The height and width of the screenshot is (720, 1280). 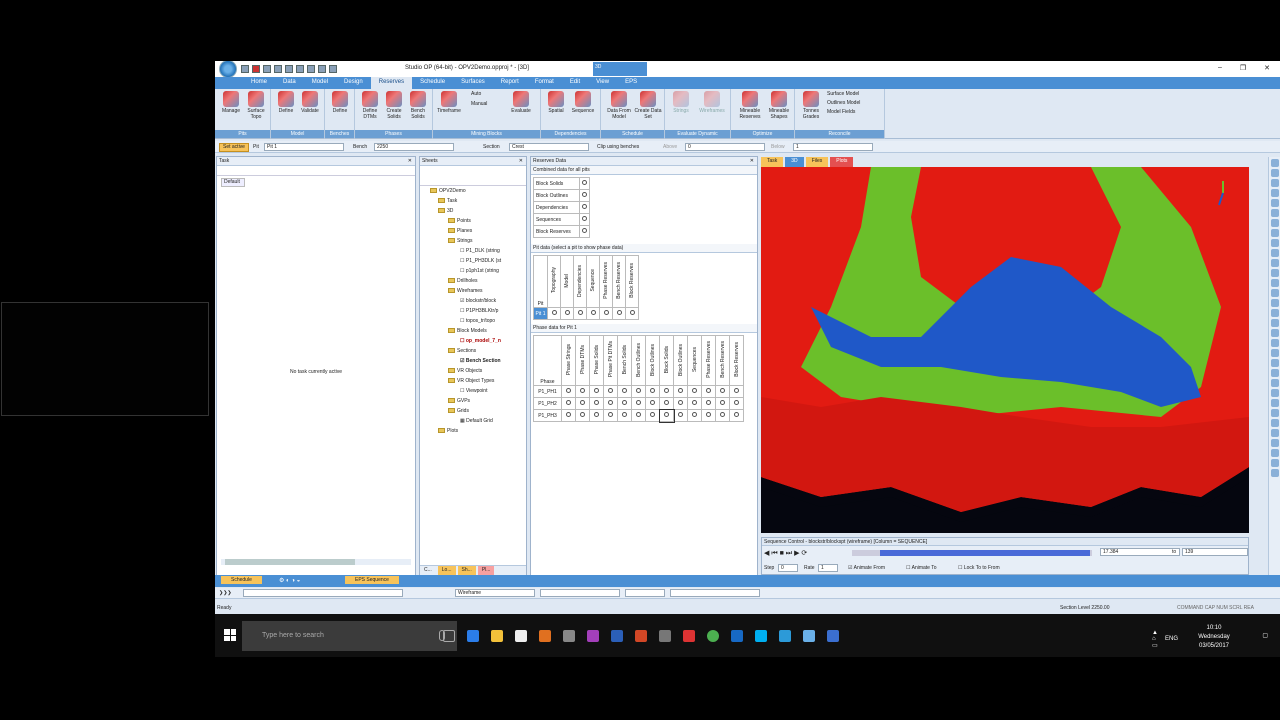 I want to click on file-explorer-icon, so click(x=497, y=635).